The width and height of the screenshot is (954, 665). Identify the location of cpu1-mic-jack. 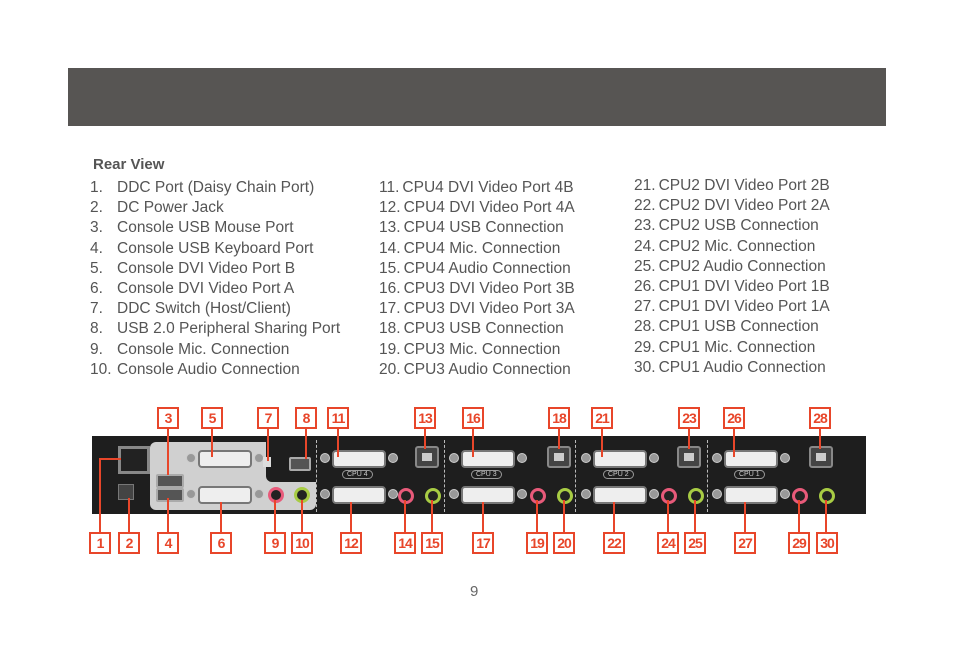
(800, 496).